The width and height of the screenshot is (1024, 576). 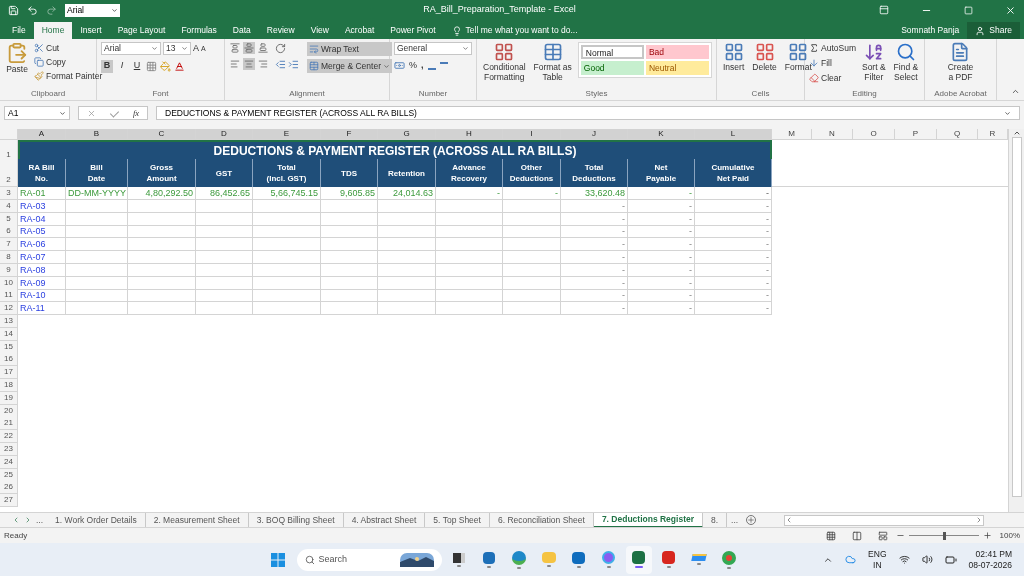 I want to click on page-break-view-icon, so click(x=882, y=535).